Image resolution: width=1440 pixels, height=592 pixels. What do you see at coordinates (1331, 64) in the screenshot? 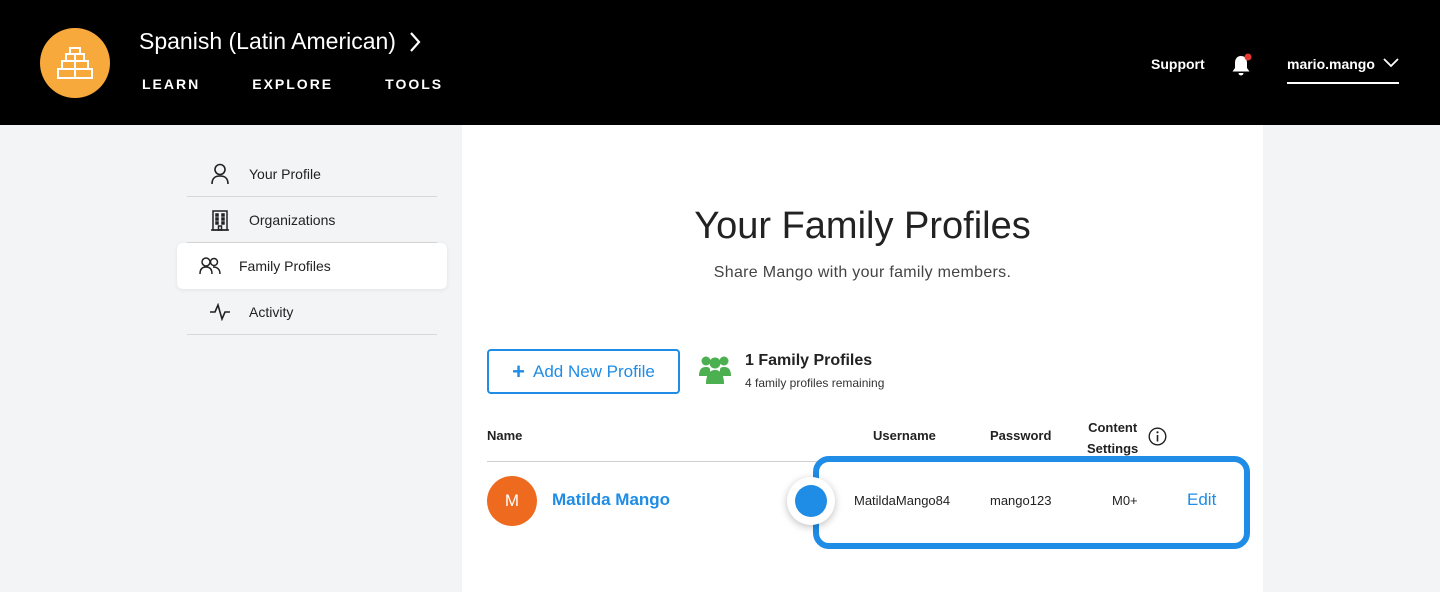
I see `username: mario.mango` at bounding box center [1331, 64].